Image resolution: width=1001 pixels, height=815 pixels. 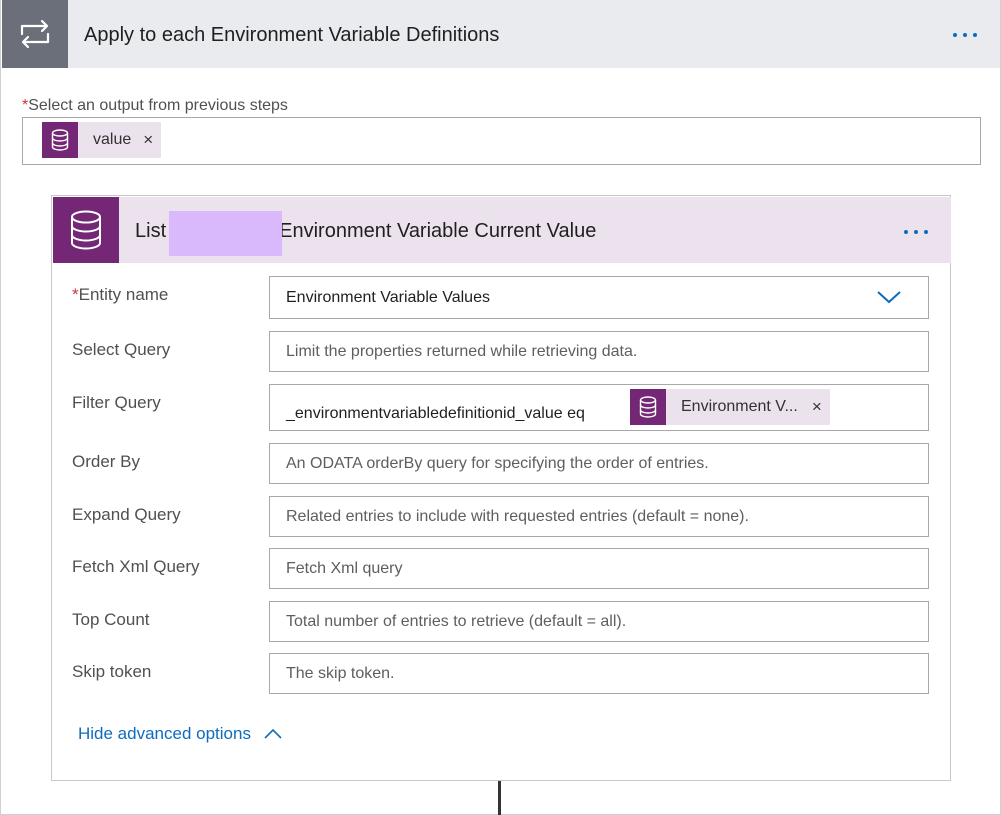 I want to click on output-label: *Select an output from previous steps, so click(x=155, y=106).